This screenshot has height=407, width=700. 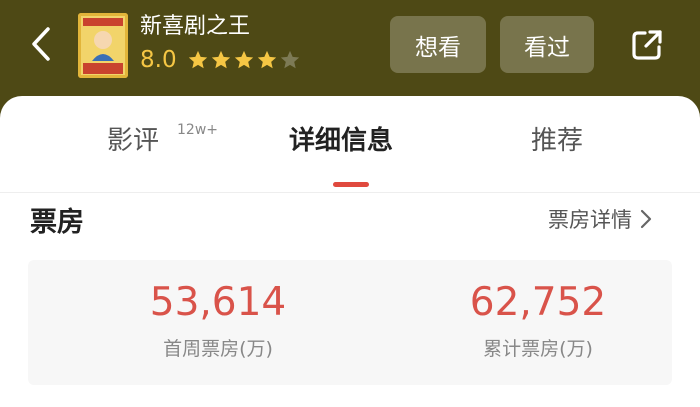 I want to click on rating-score: 8.0, so click(x=158, y=60).